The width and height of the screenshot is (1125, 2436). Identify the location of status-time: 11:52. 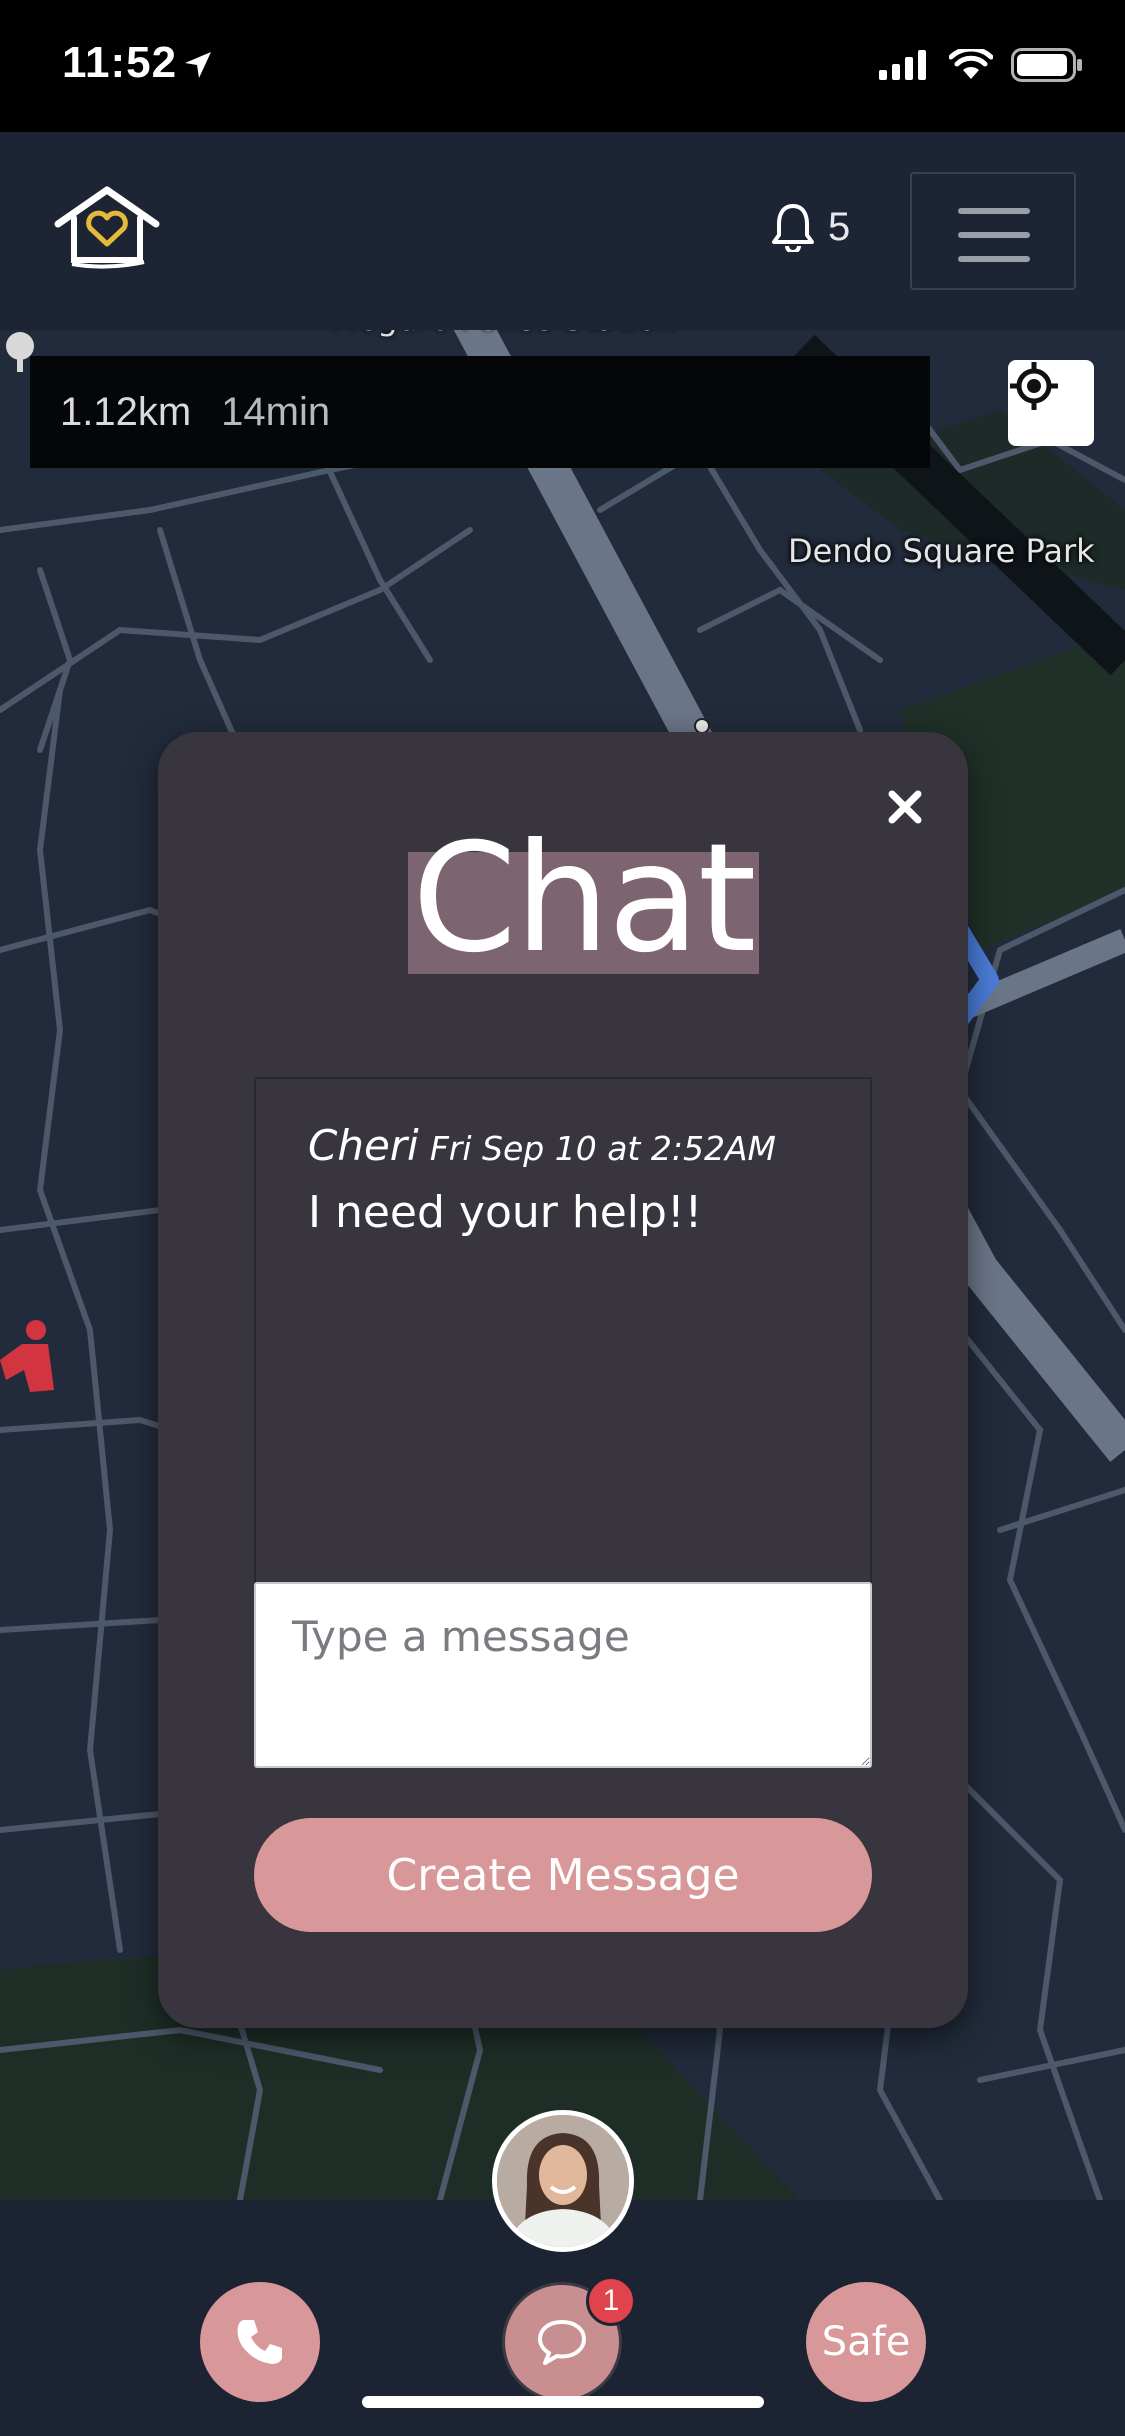
(120, 62).